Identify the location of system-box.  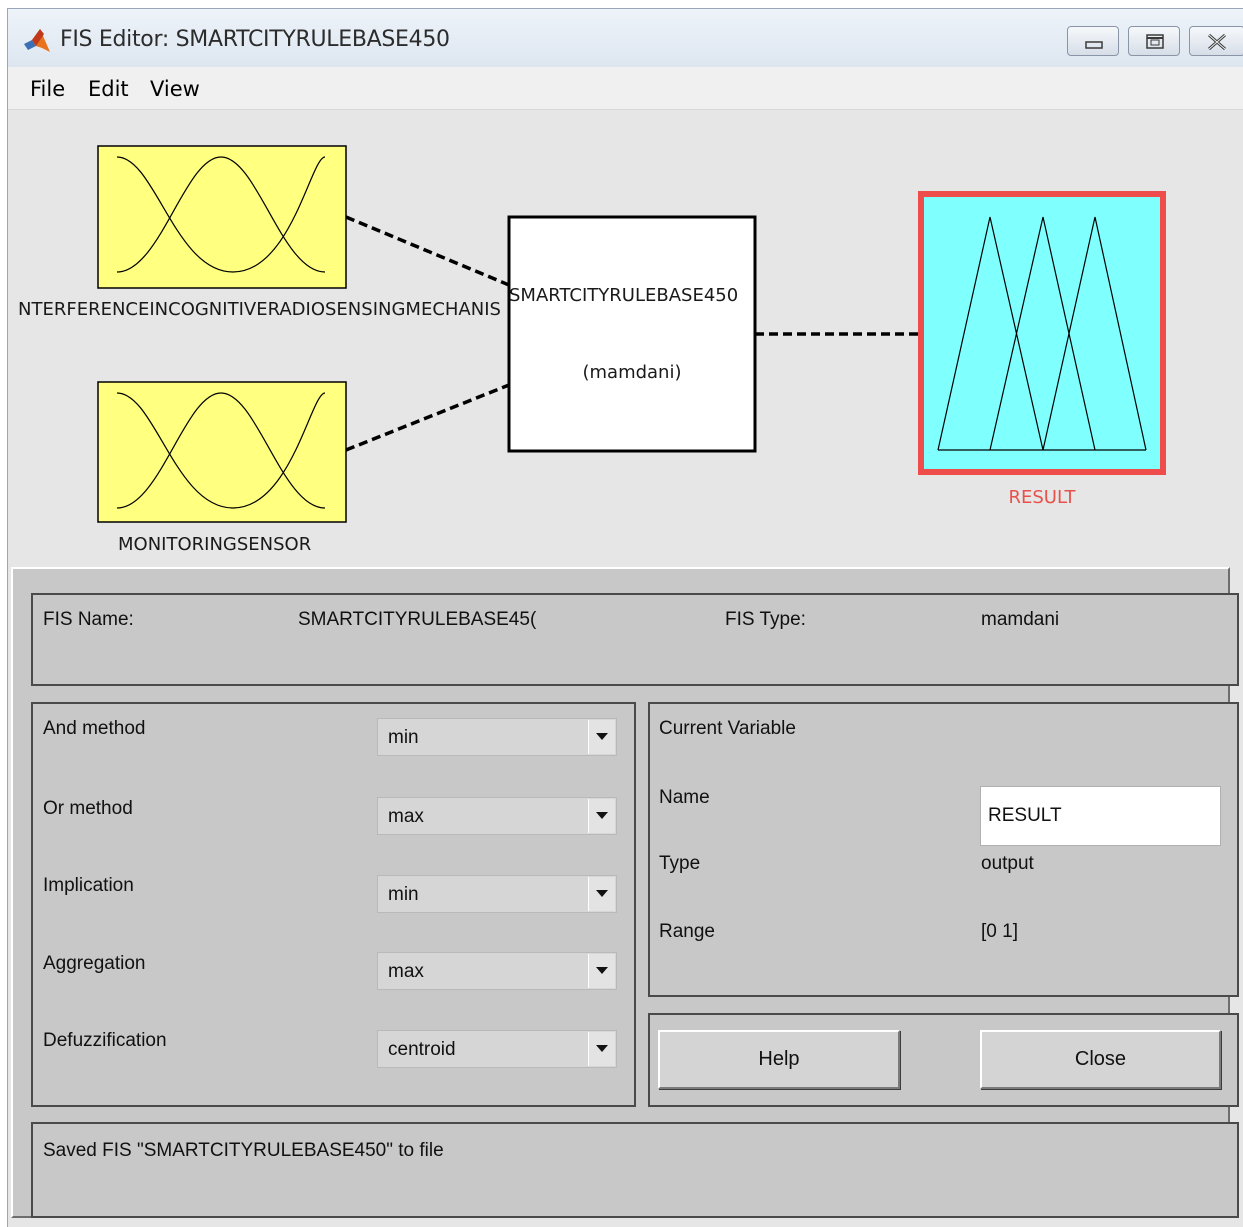
(632, 334).